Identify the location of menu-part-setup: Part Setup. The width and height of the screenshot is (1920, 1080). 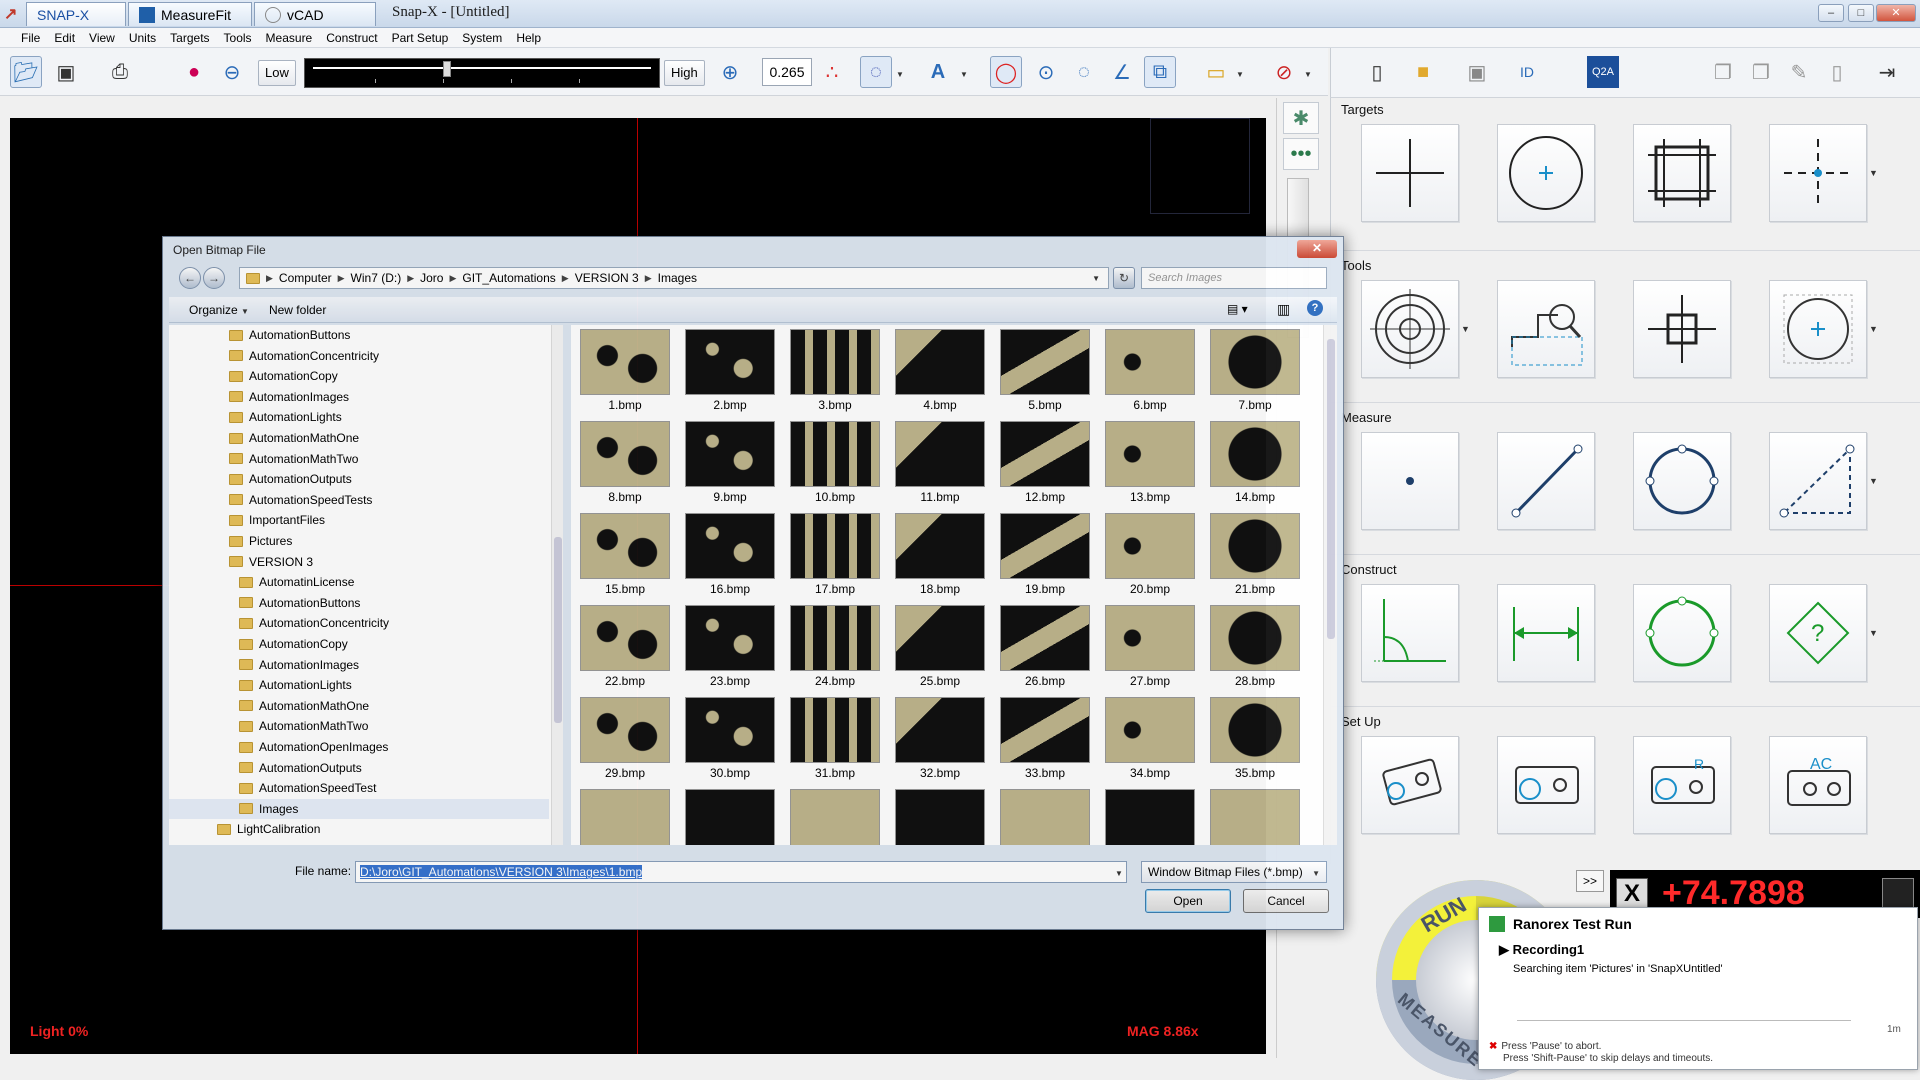
(420, 38).